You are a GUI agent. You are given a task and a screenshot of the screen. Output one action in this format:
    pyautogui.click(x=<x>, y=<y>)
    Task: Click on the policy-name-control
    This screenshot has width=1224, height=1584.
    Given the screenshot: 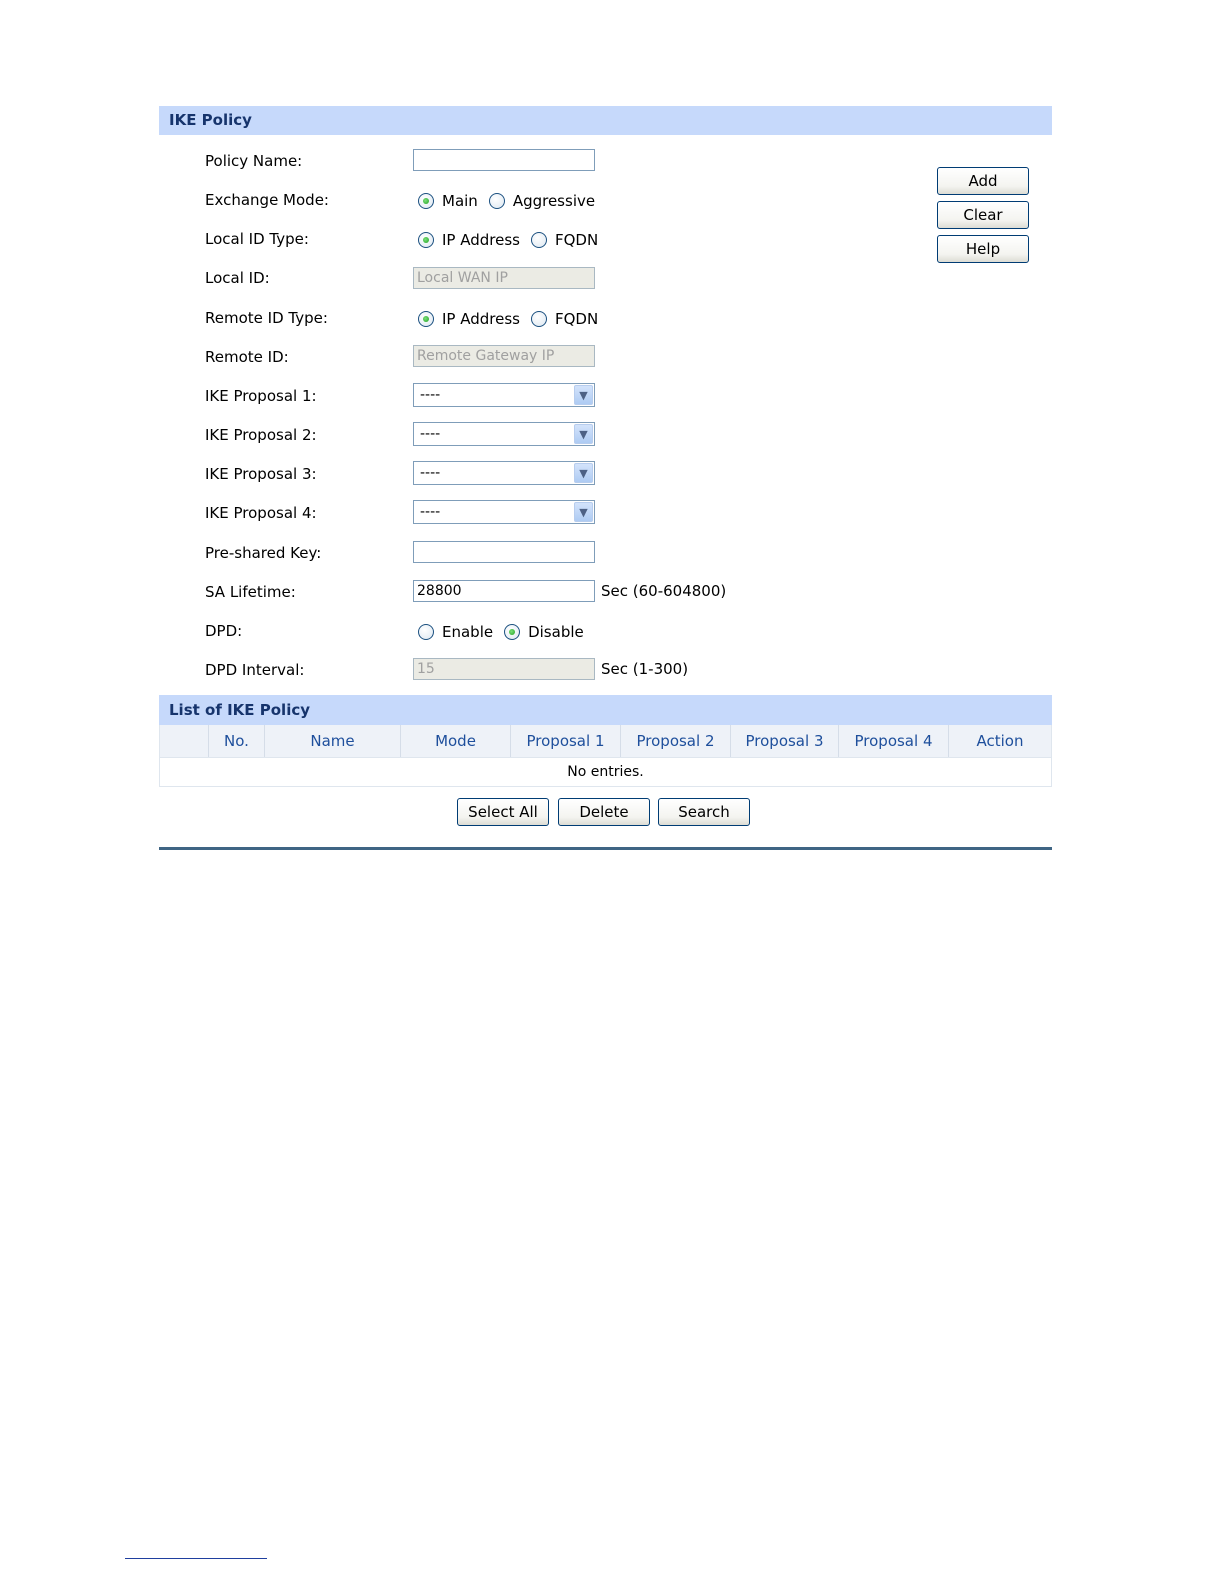 What is the action you would take?
    pyautogui.click(x=504, y=160)
    